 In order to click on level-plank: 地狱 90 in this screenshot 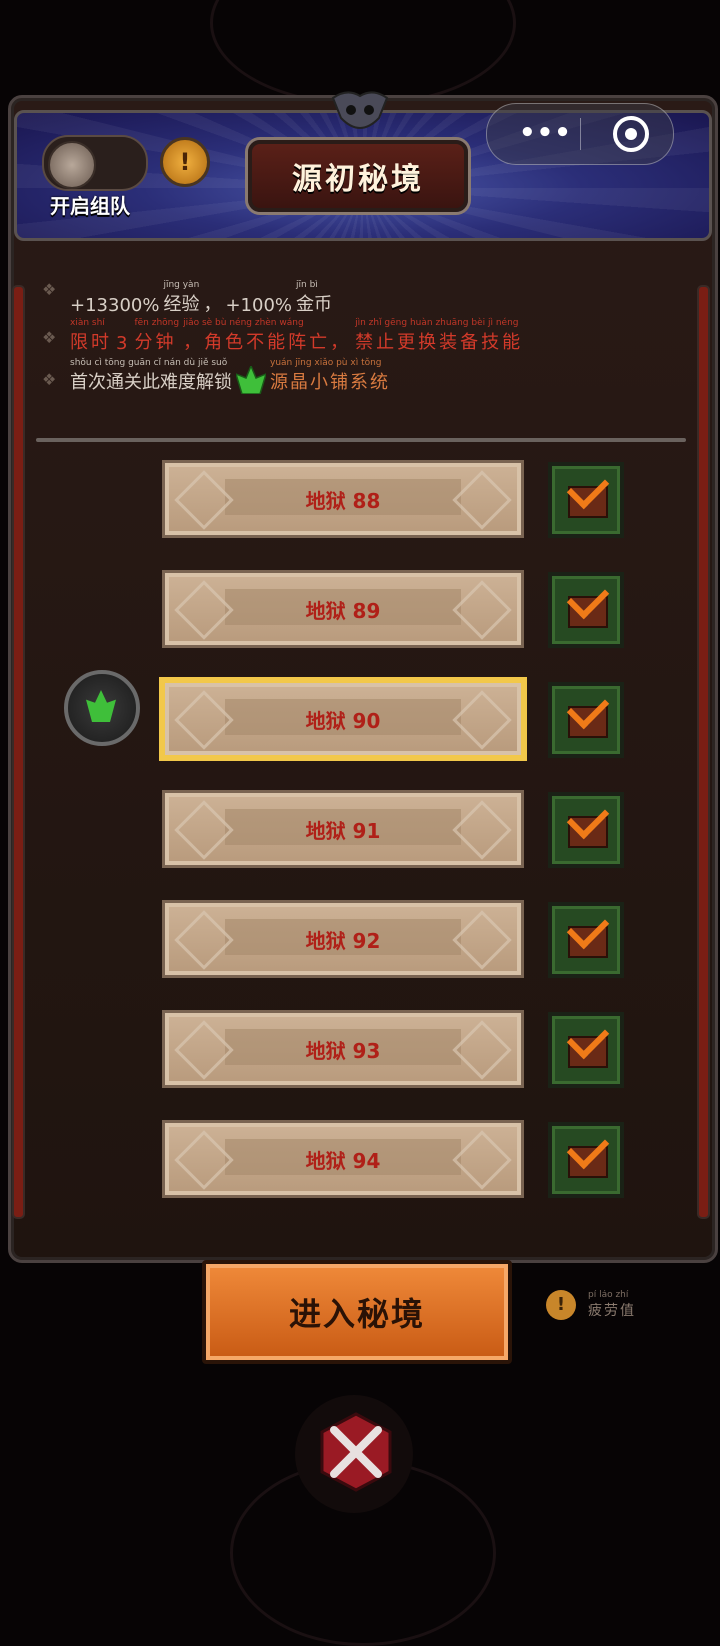, I will do `click(343, 719)`.